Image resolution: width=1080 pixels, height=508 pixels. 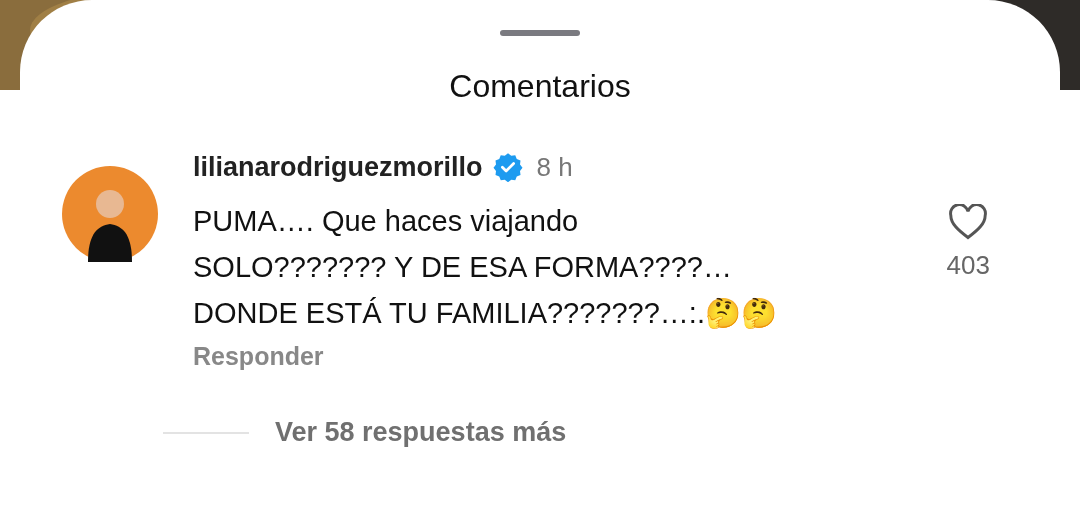 I want to click on avatar, so click(x=110, y=214).